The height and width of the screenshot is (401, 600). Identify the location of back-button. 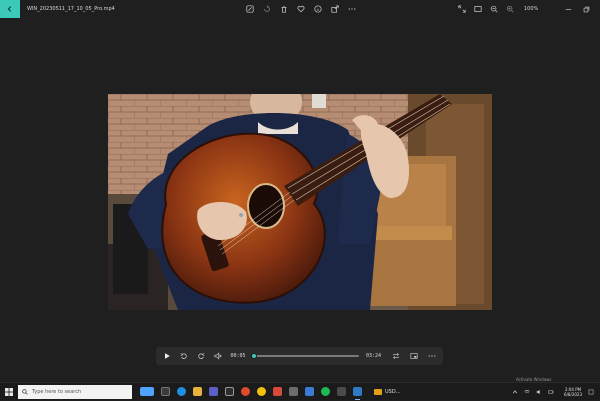
(10, 9).